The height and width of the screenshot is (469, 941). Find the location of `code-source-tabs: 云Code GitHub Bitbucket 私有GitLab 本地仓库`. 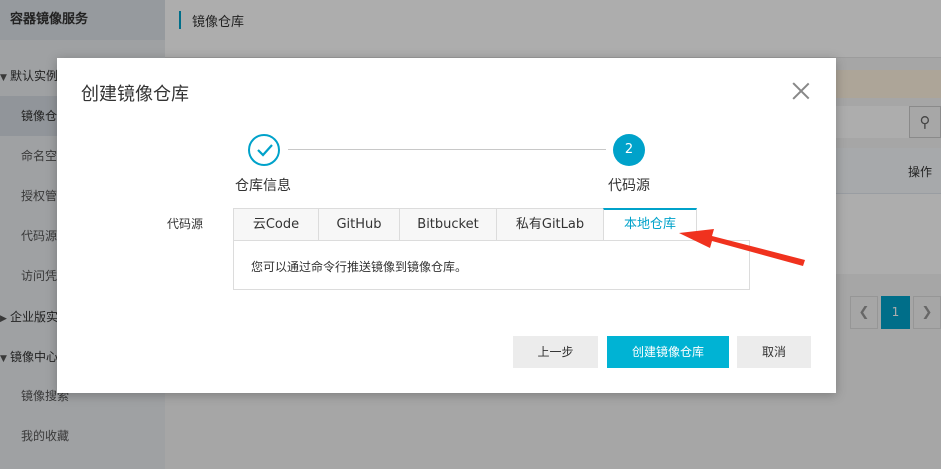

code-source-tabs: 云Code GitHub Bitbucket 私有GitLab 本地仓库 is located at coordinates (465, 224).